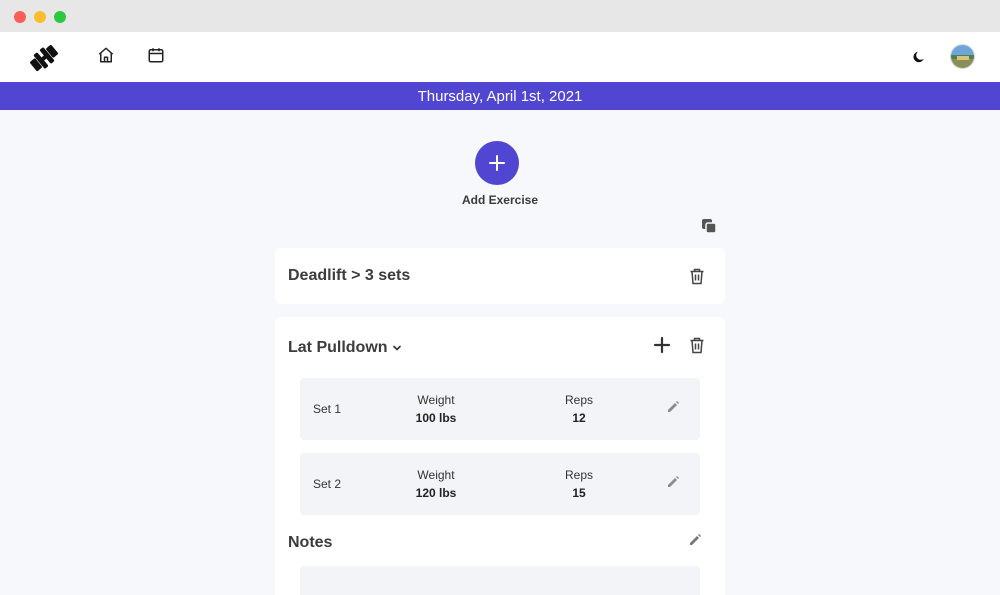 The height and width of the screenshot is (595, 1000). I want to click on calendar-icon, so click(156, 55).